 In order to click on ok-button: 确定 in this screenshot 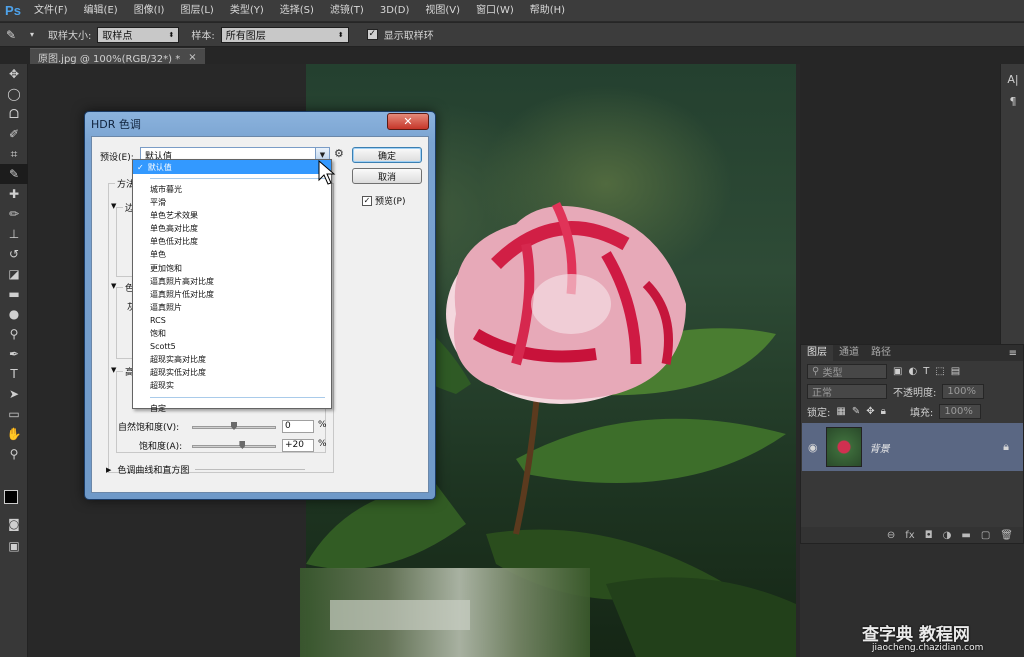, I will do `click(387, 155)`.